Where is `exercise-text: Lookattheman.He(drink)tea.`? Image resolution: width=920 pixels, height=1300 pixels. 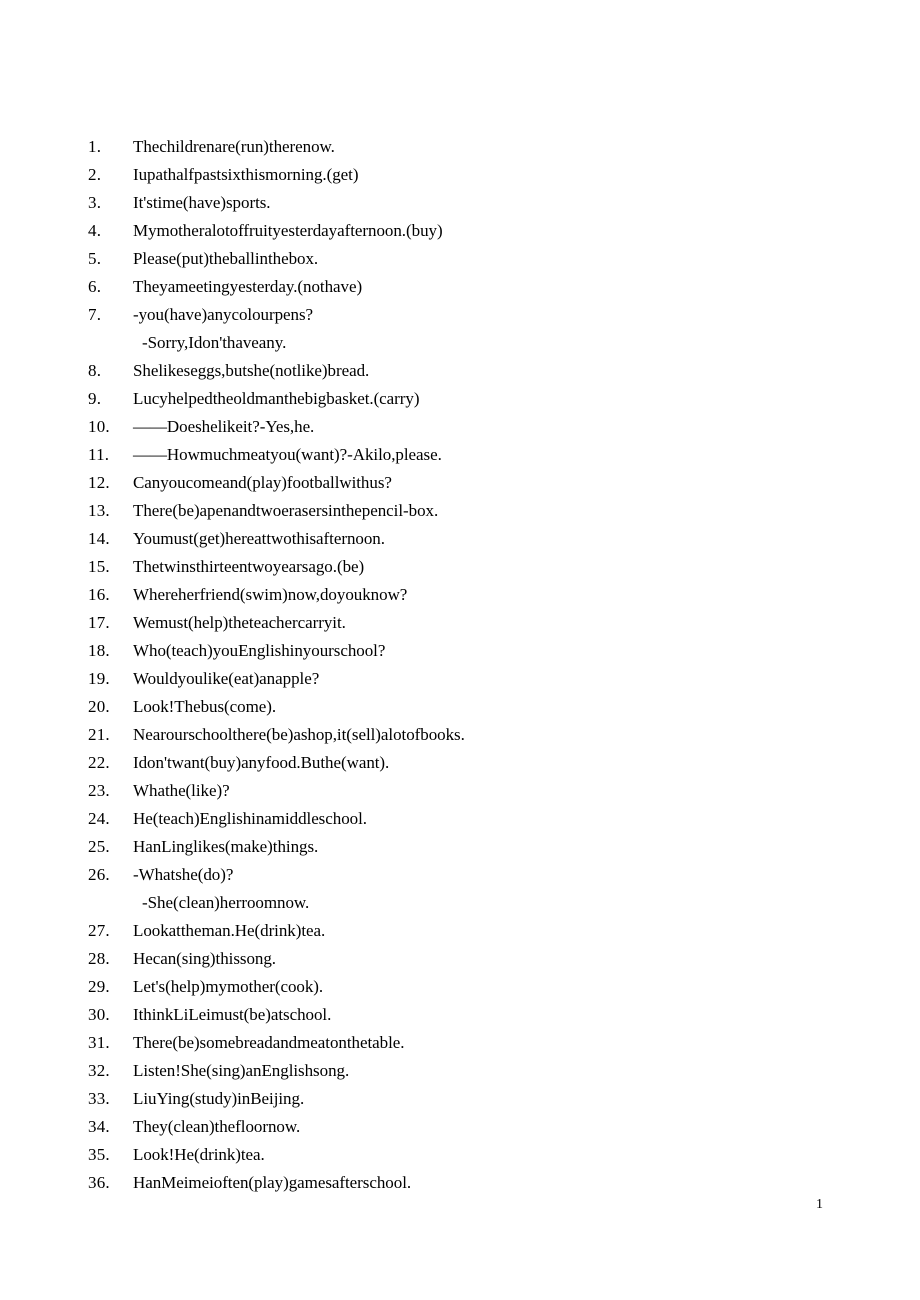
exercise-text: Lookattheman.He(drink)tea. is located at coordinates (229, 930).